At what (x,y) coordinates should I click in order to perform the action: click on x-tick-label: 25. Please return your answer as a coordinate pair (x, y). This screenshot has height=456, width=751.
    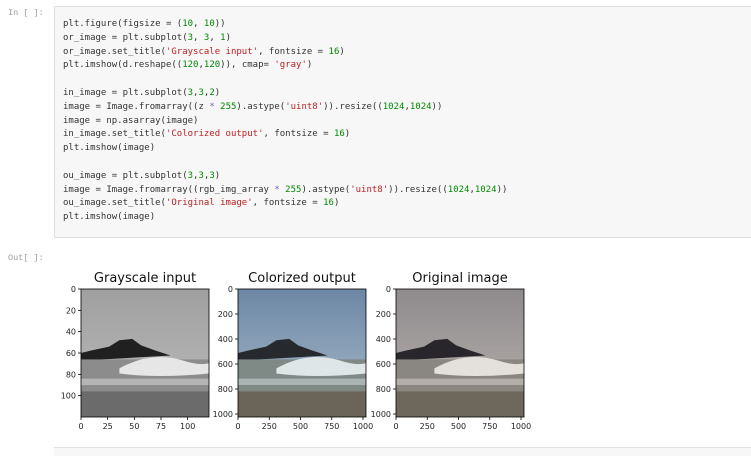
    Looking at the image, I should click on (108, 426).